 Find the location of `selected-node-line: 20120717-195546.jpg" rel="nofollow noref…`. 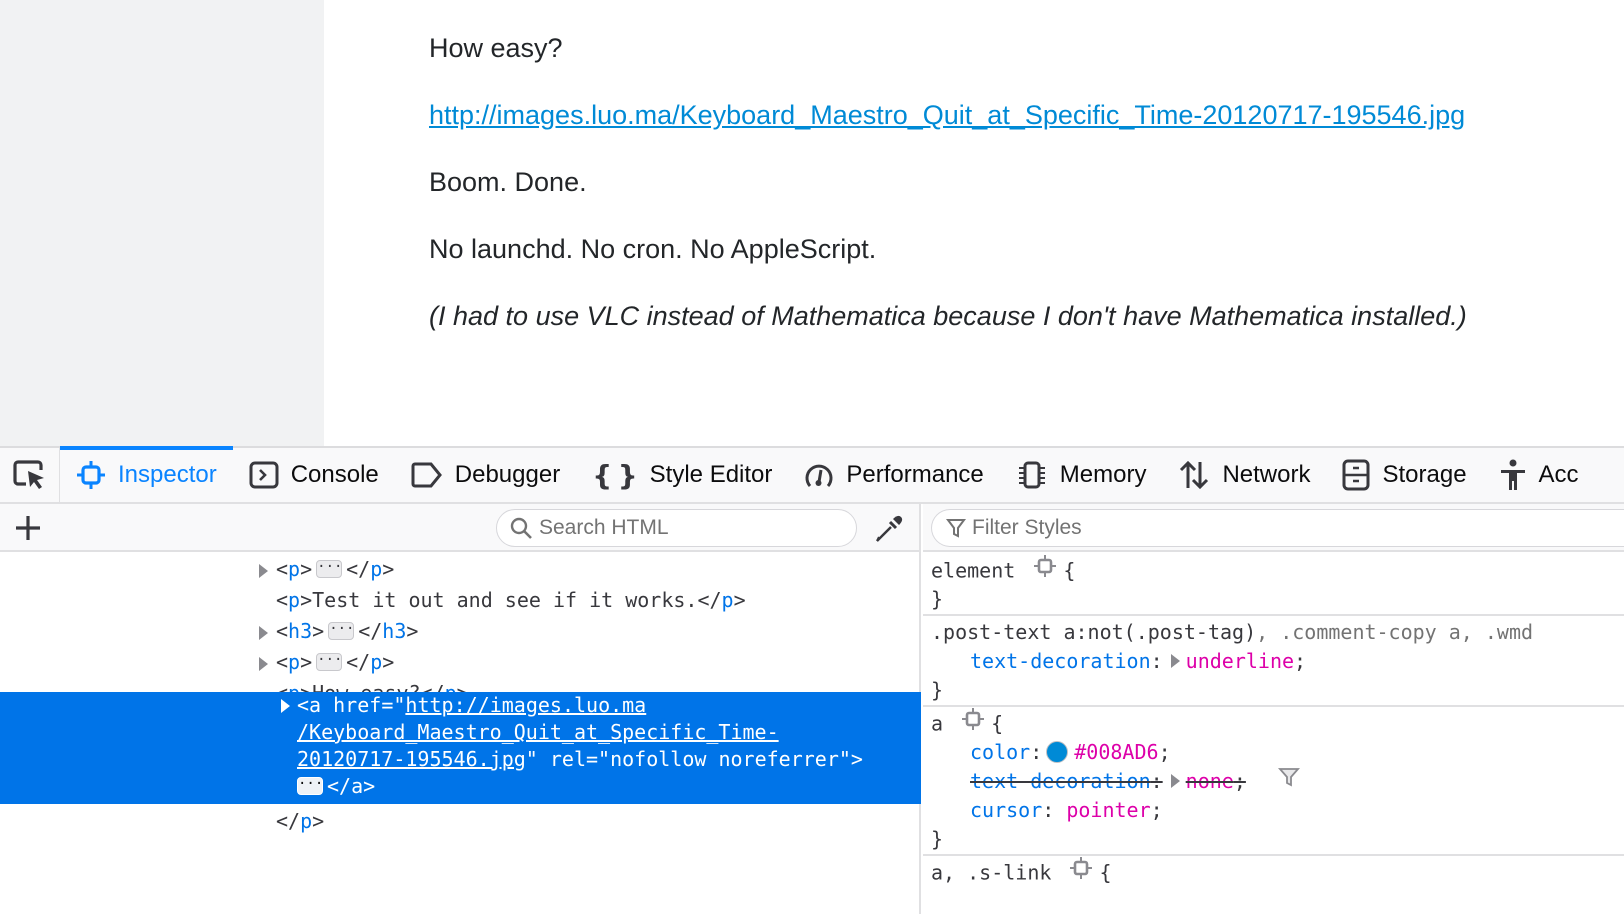

selected-node-line: 20120717-195546.jpg" rel="nofollow noref… is located at coordinates (580, 759).